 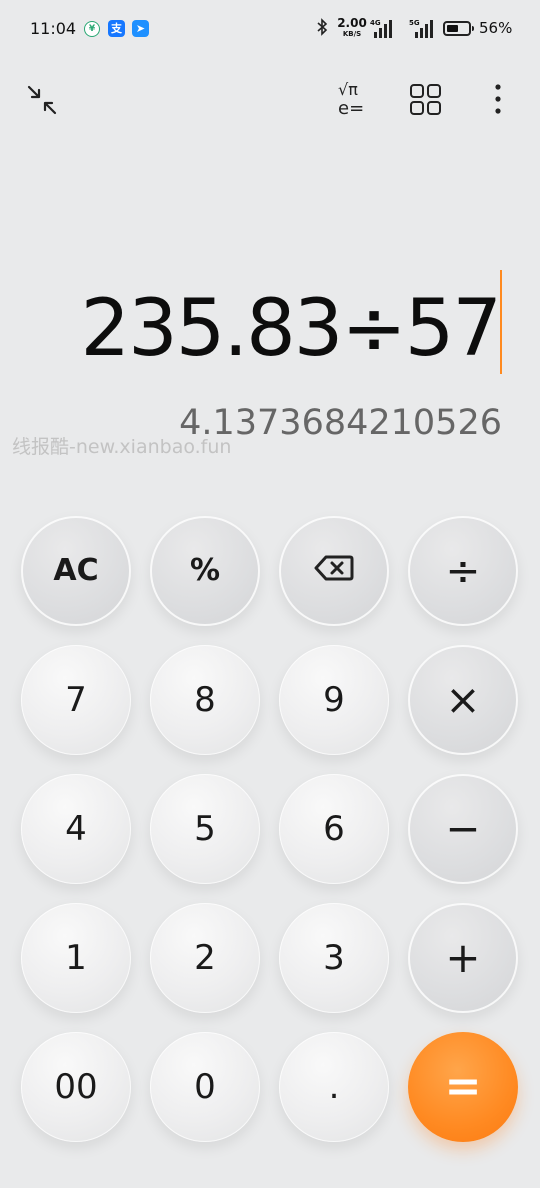 I want to click on digit-3-button: 3, so click(x=334, y=958).